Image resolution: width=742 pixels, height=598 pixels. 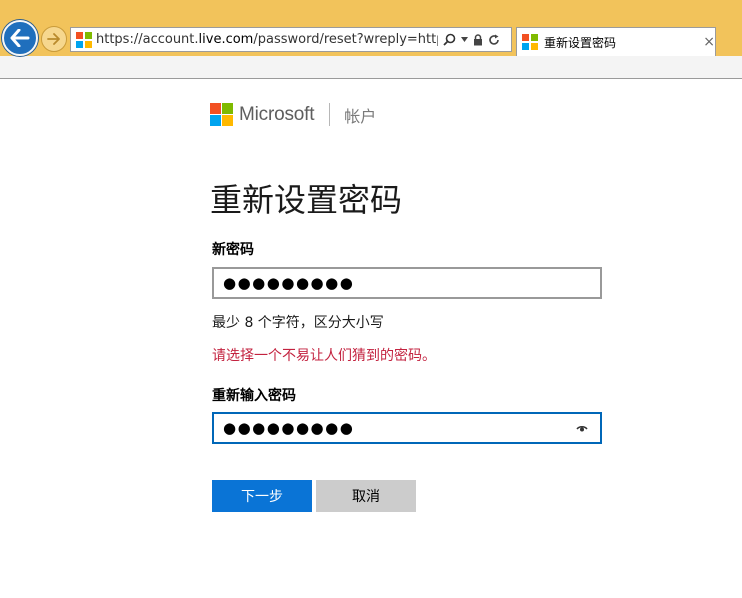 What do you see at coordinates (262, 496) in the screenshot?
I see `next-button: 下一步` at bounding box center [262, 496].